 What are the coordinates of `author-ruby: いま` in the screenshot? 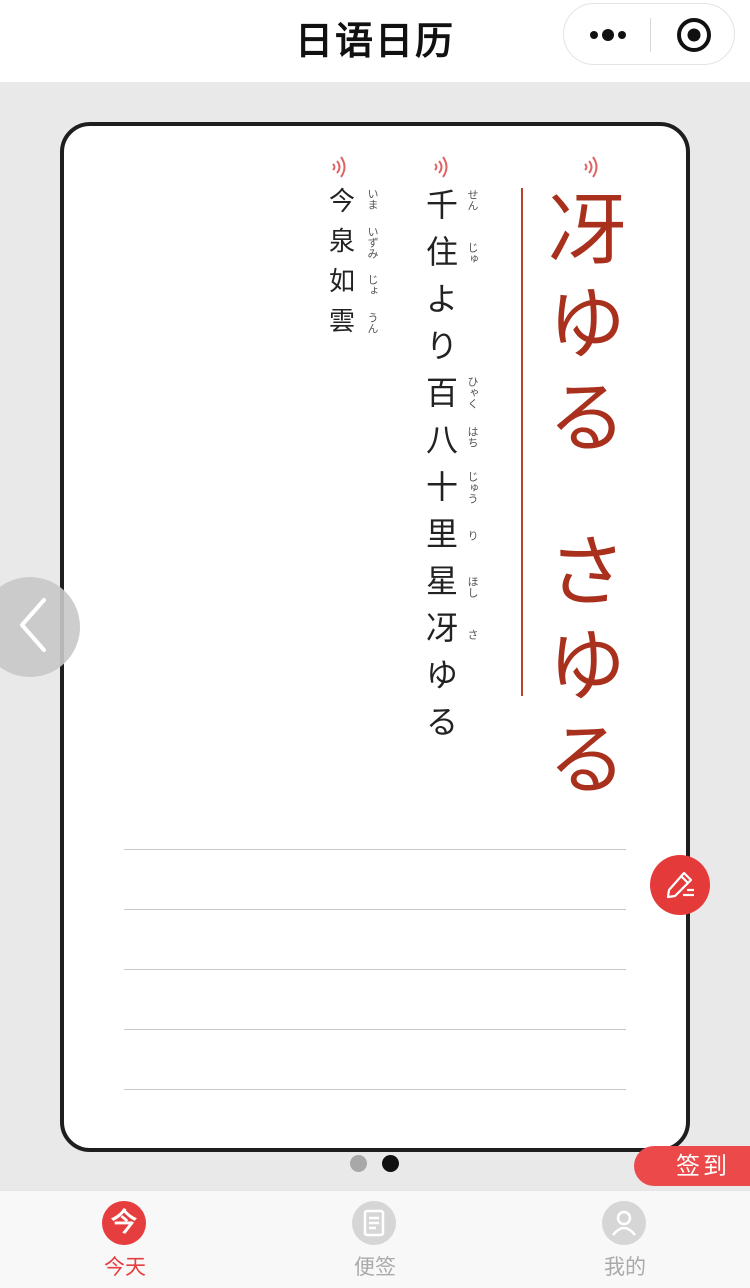 It's located at (372, 199).